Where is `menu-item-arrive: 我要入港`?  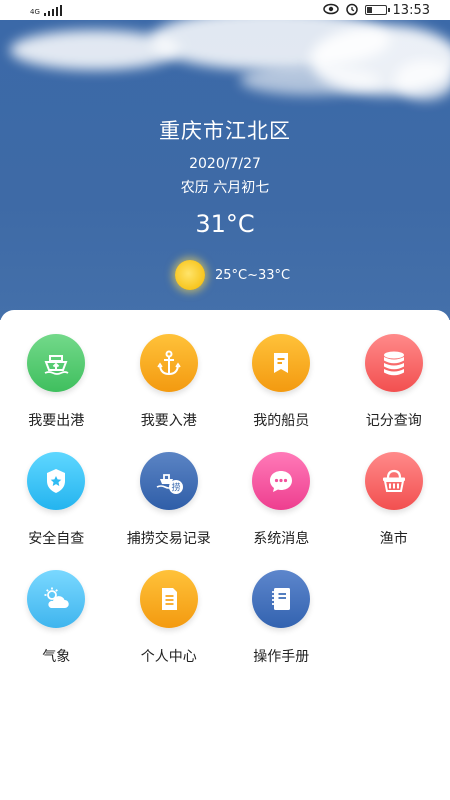 menu-item-arrive: 我要入港 is located at coordinates (169, 382).